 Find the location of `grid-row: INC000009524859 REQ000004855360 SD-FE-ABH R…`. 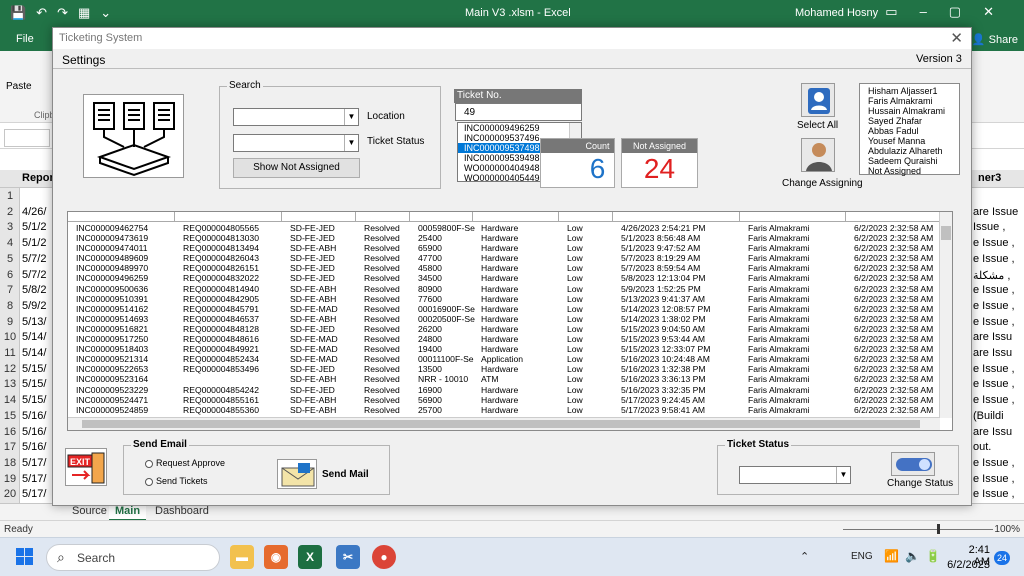

grid-row: INC000009524859 REQ000004855360 SD-FE-ABH R… is located at coordinates (504, 410).